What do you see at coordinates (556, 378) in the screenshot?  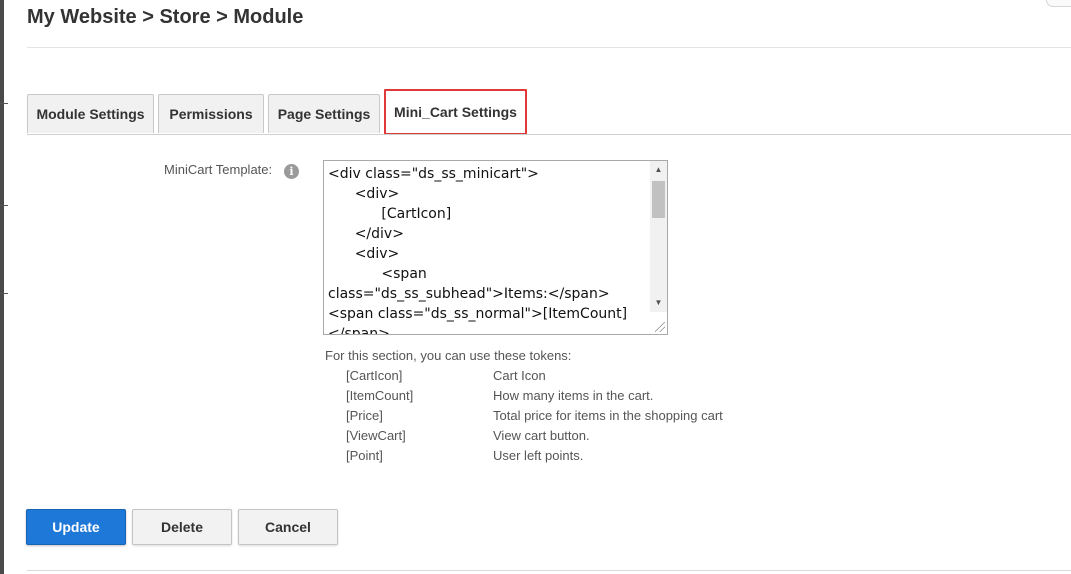 I see `token-row: [CartIcon] Cart Icon` at bounding box center [556, 378].